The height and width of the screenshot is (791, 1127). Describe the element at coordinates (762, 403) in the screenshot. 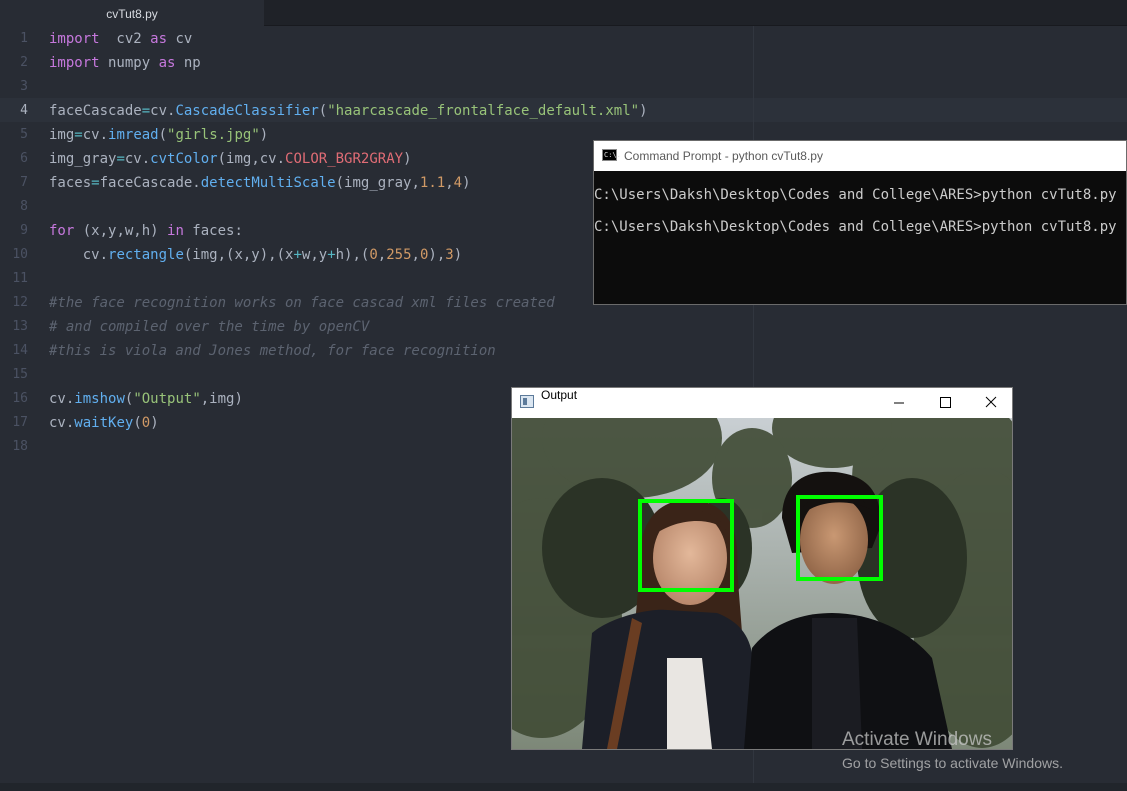

I see `output-window-titlebar: Output` at that location.